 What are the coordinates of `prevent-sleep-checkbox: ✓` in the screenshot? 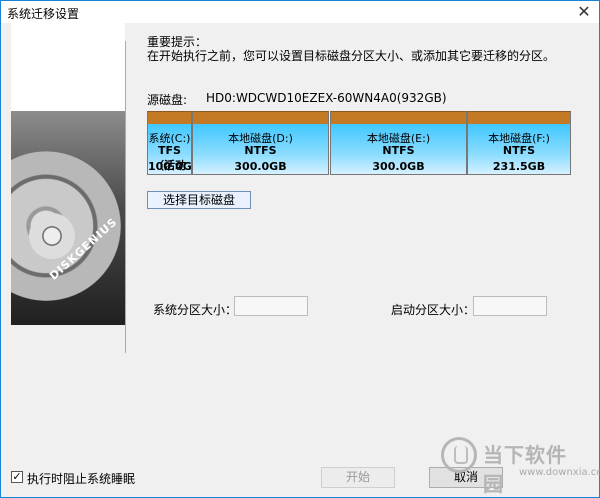 It's located at (17, 477).